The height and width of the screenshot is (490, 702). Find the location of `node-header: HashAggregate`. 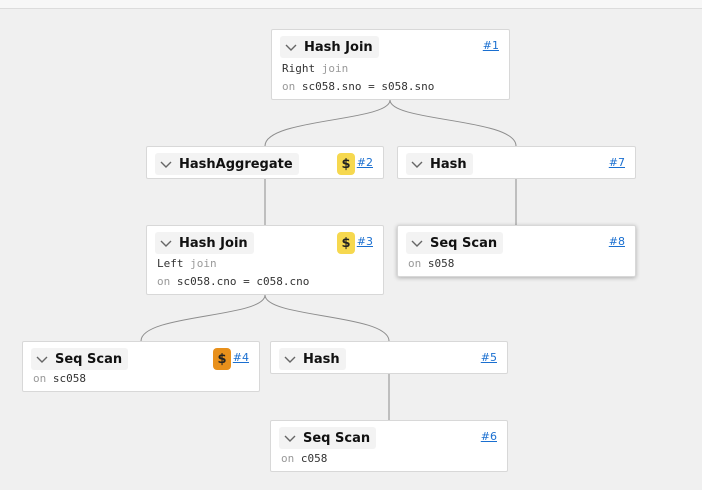

node-header: HashAggregate is located at coordinates (227, 164).